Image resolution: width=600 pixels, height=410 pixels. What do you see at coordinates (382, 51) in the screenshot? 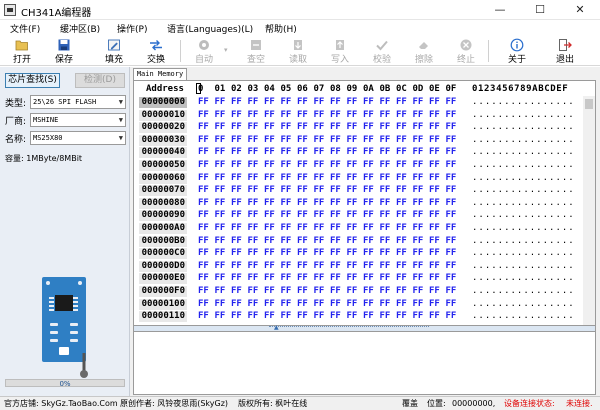
I see `verify-button: 校验` at bounding box center [382, 51].